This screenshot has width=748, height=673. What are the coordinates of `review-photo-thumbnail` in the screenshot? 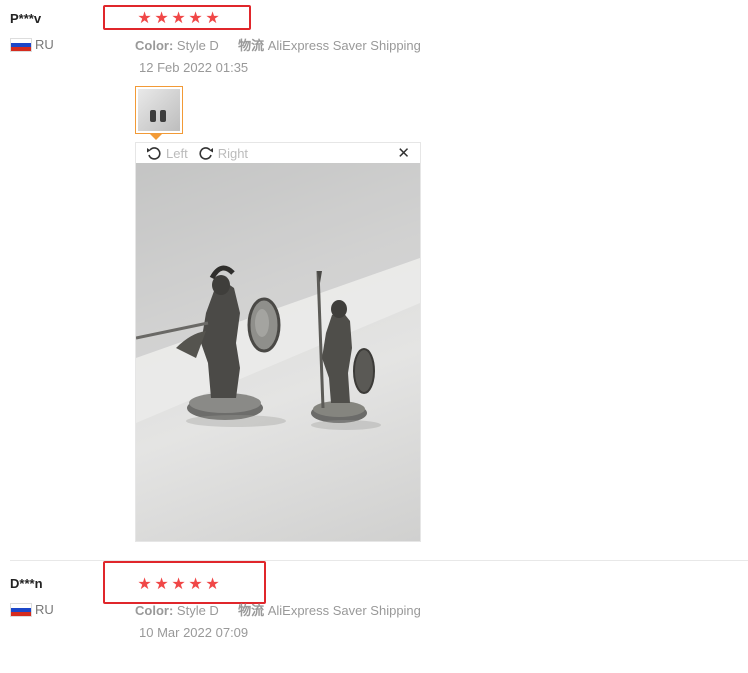 It's located at (159, 110).